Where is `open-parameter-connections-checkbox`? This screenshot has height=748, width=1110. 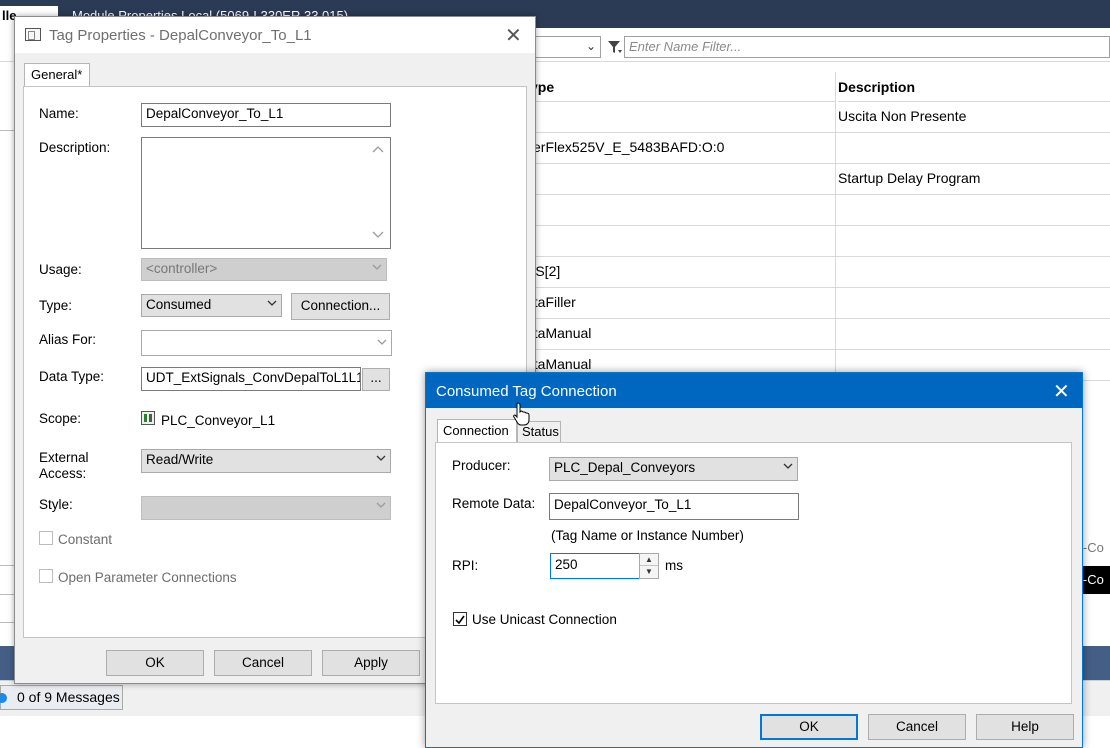 open-parameter-connections-checkbox is located at coordinates (46, 576).